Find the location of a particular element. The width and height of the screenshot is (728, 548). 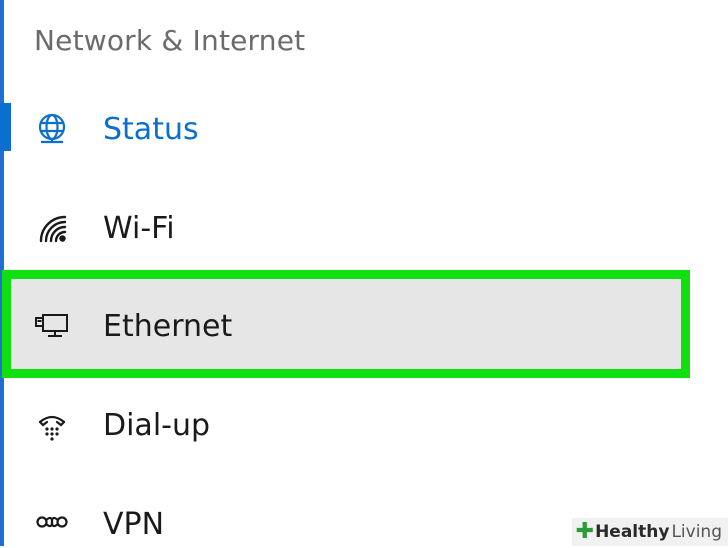

nav-item-wifi: Wi-Fi is located at coordinates (364, 228).